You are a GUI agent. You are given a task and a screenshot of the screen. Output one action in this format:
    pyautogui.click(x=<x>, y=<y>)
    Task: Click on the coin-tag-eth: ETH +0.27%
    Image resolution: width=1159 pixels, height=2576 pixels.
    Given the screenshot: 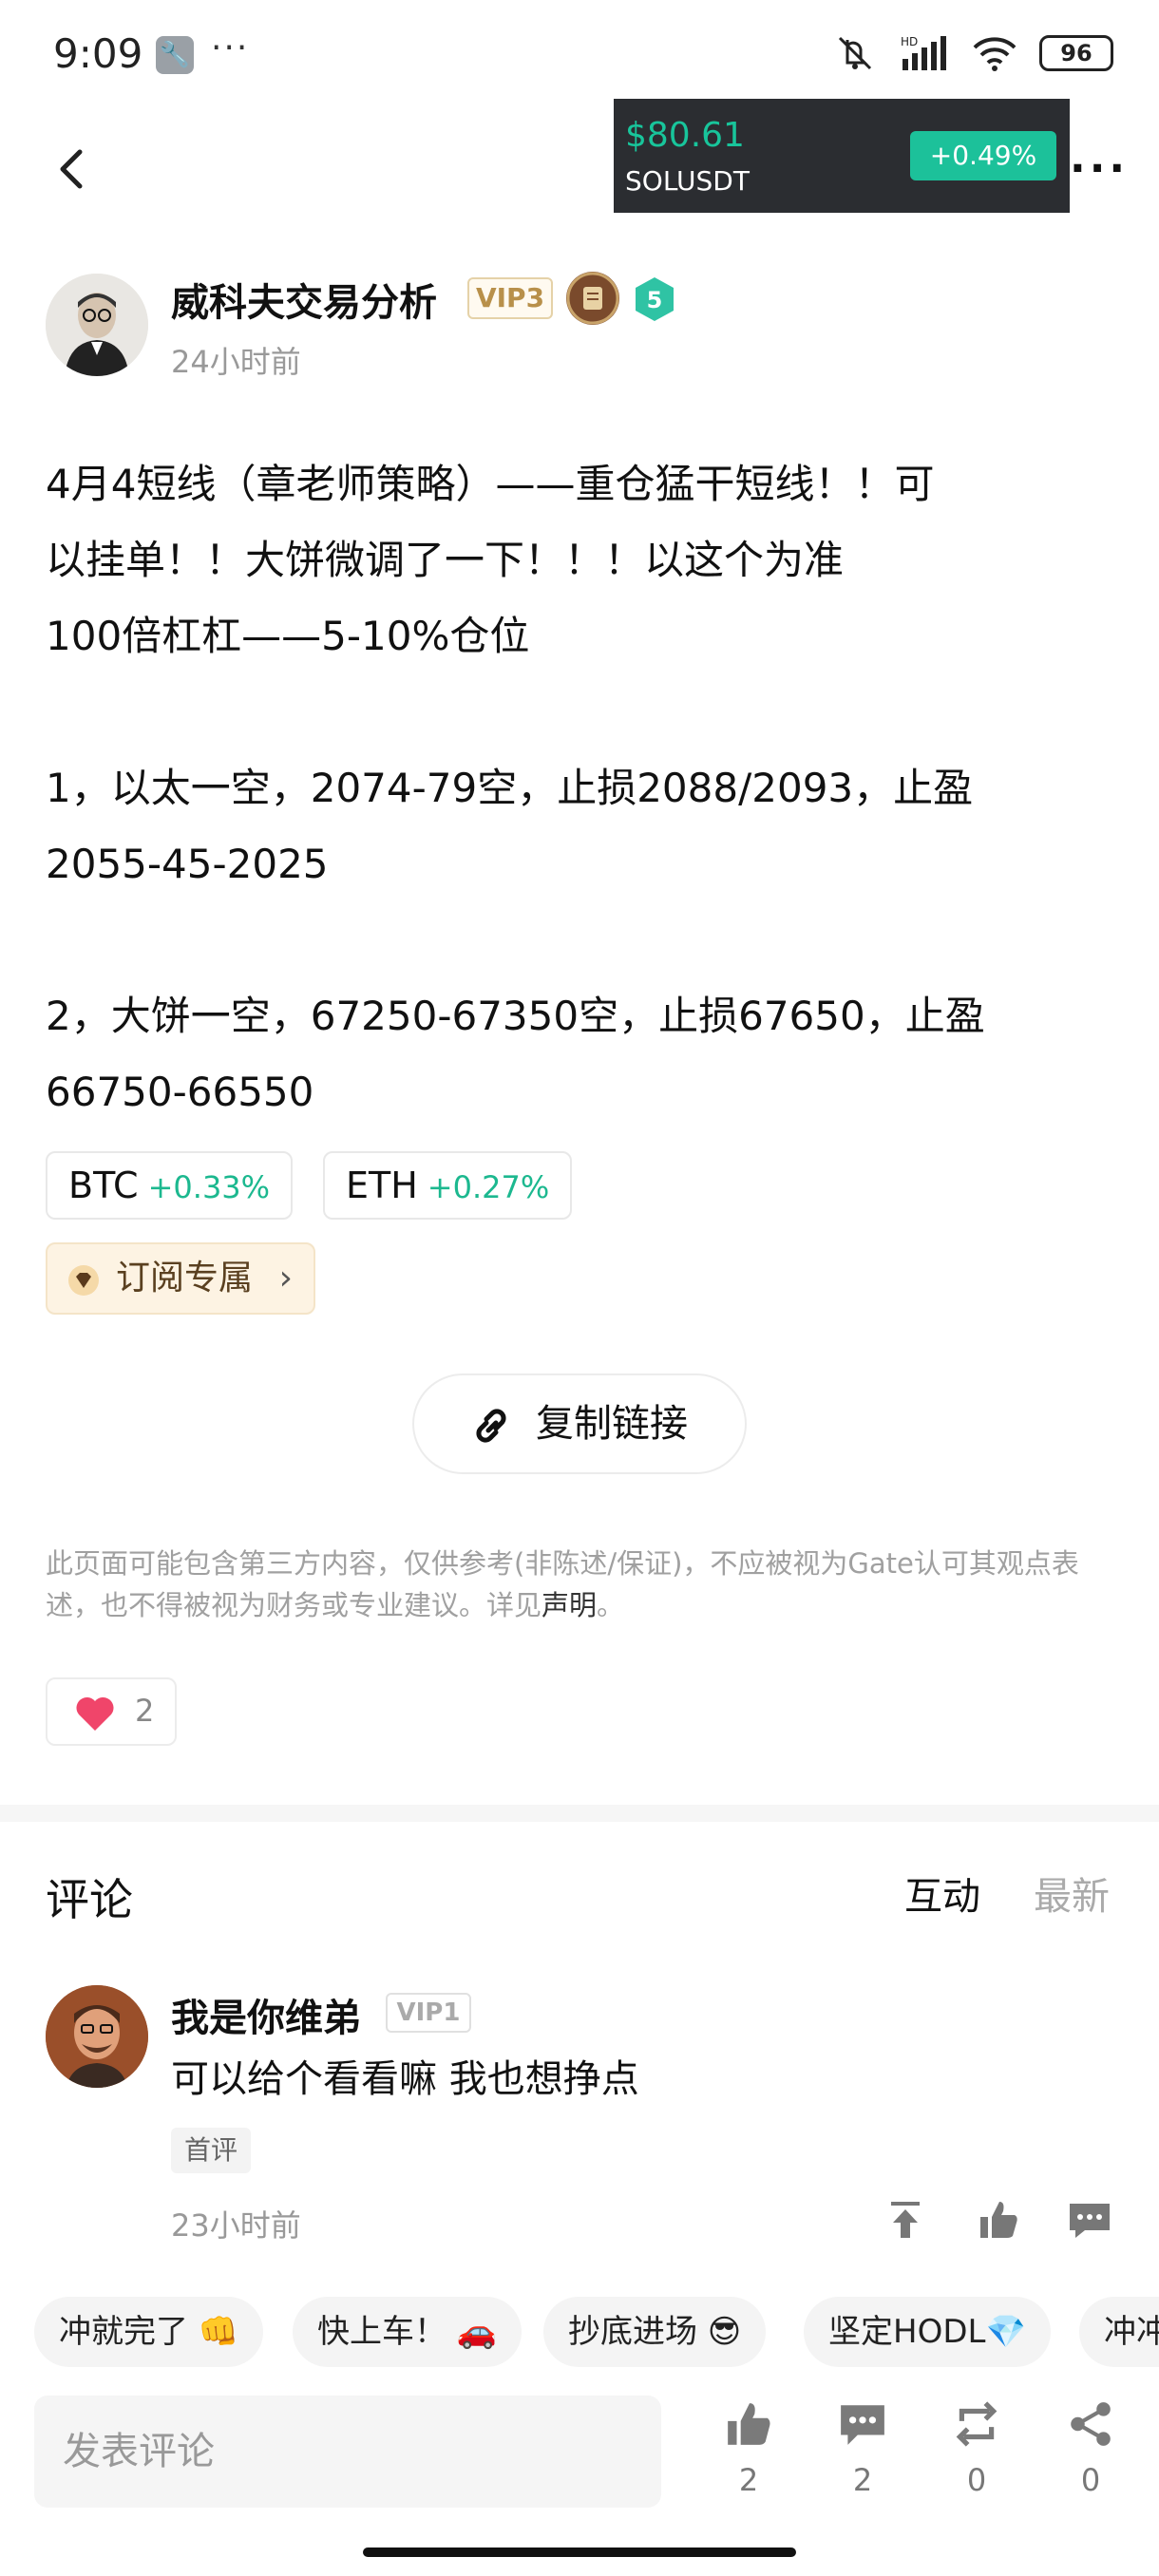 What is the action you would take?
    pyautogui.click(x=448, y=1185)
    